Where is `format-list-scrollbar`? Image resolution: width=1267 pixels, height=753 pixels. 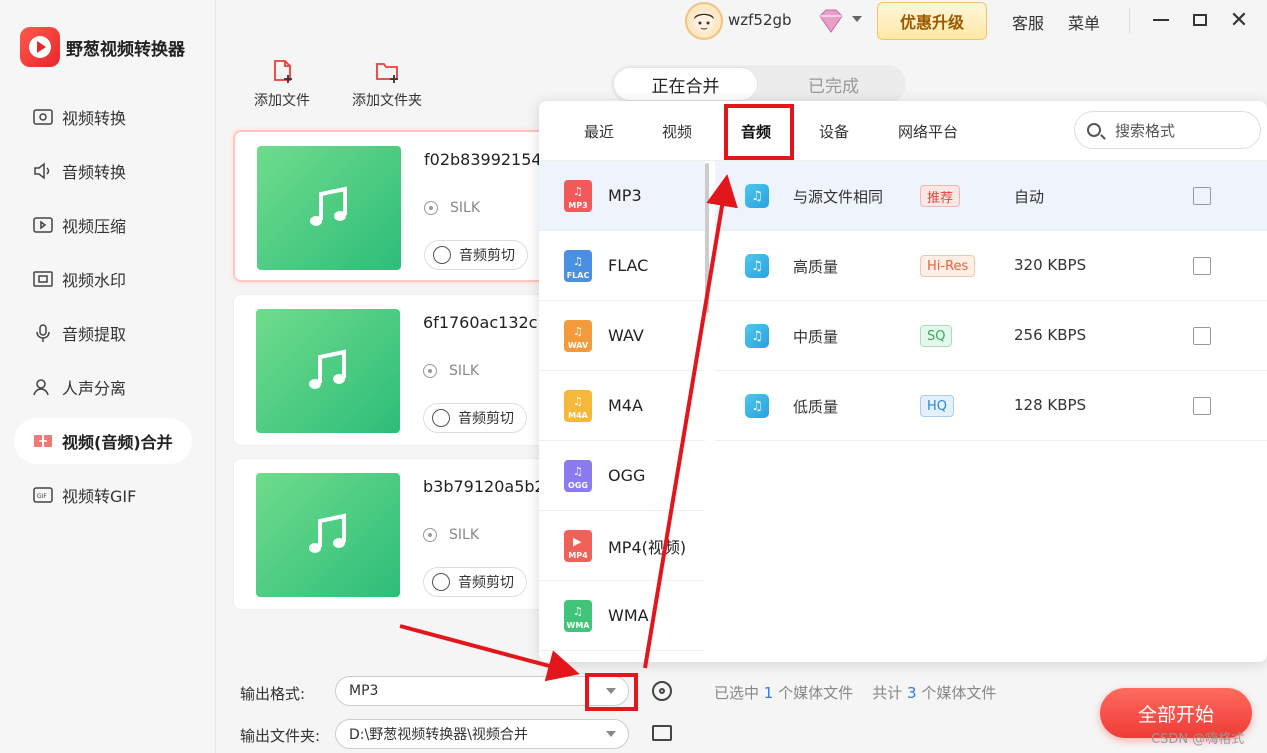
format-list-scrollbar is located at coordinates (707, 238).